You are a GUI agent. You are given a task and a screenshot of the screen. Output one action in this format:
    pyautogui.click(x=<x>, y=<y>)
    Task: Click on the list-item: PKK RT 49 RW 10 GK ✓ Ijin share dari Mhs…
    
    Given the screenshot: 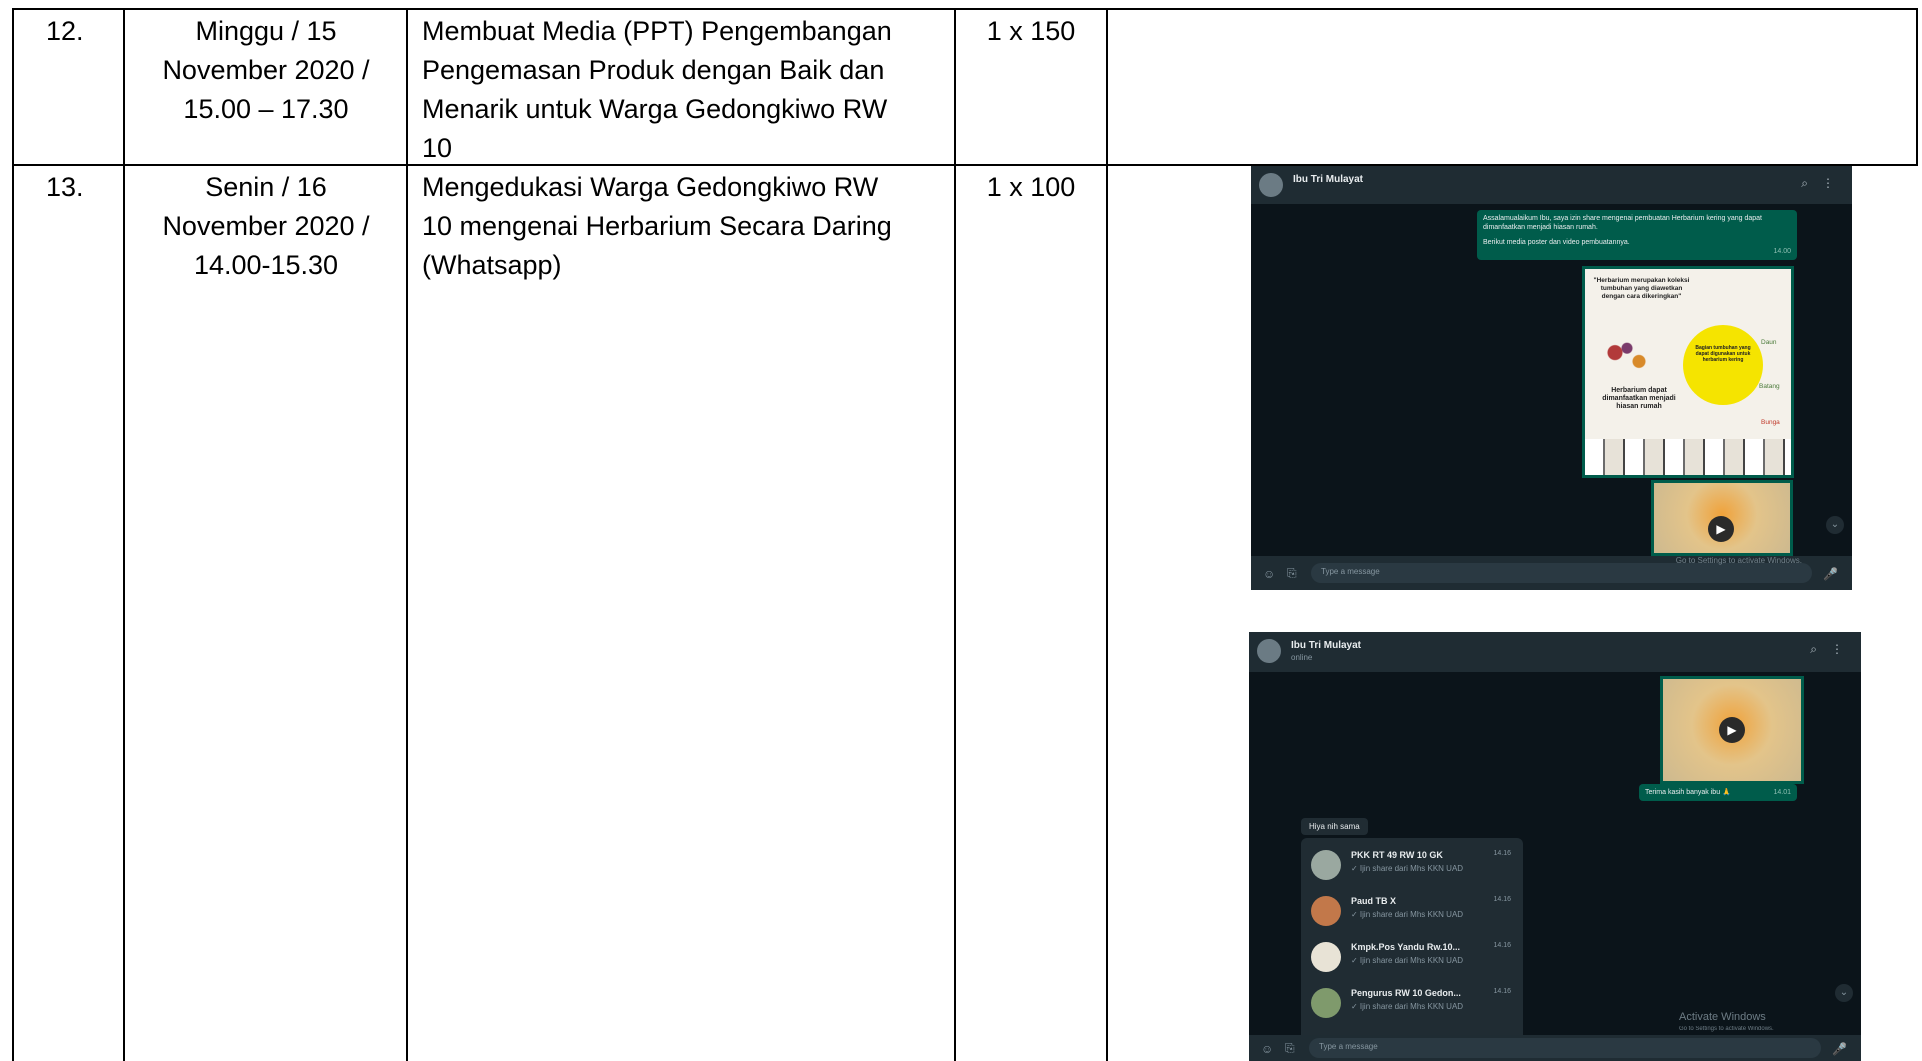 What is the action you would take?
    pyautogui.click(x=1412, y=864)
    